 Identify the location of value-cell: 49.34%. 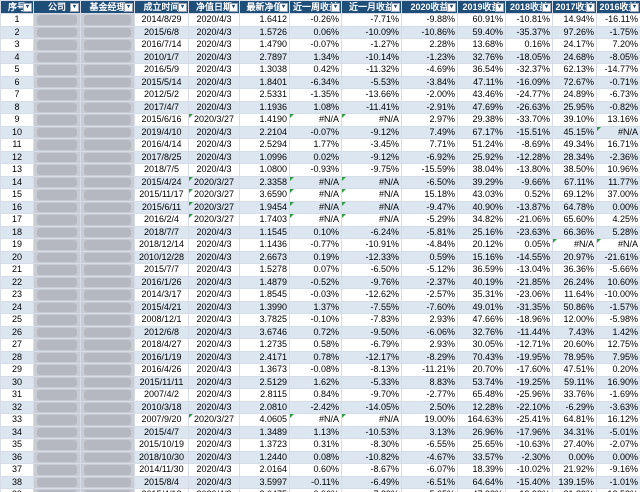
(574, 145).